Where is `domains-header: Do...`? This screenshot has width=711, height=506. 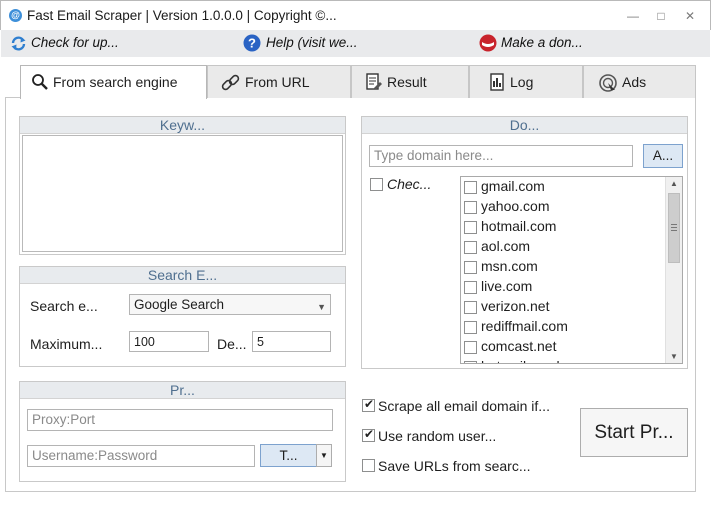
domains-header: Do... is located at coordinates (524, 125).